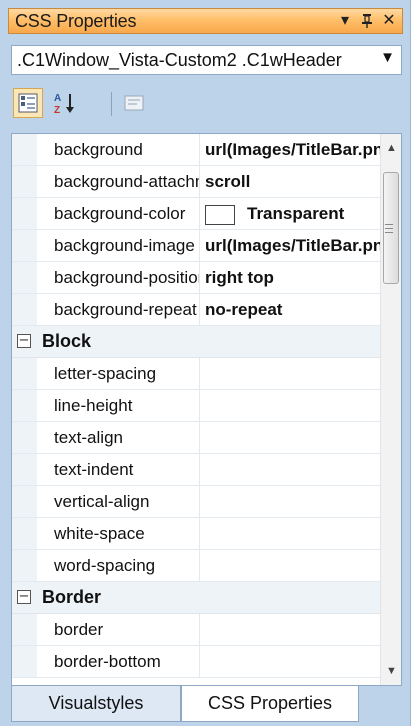  I want to click on property-value: scroll, so click(293, 181).